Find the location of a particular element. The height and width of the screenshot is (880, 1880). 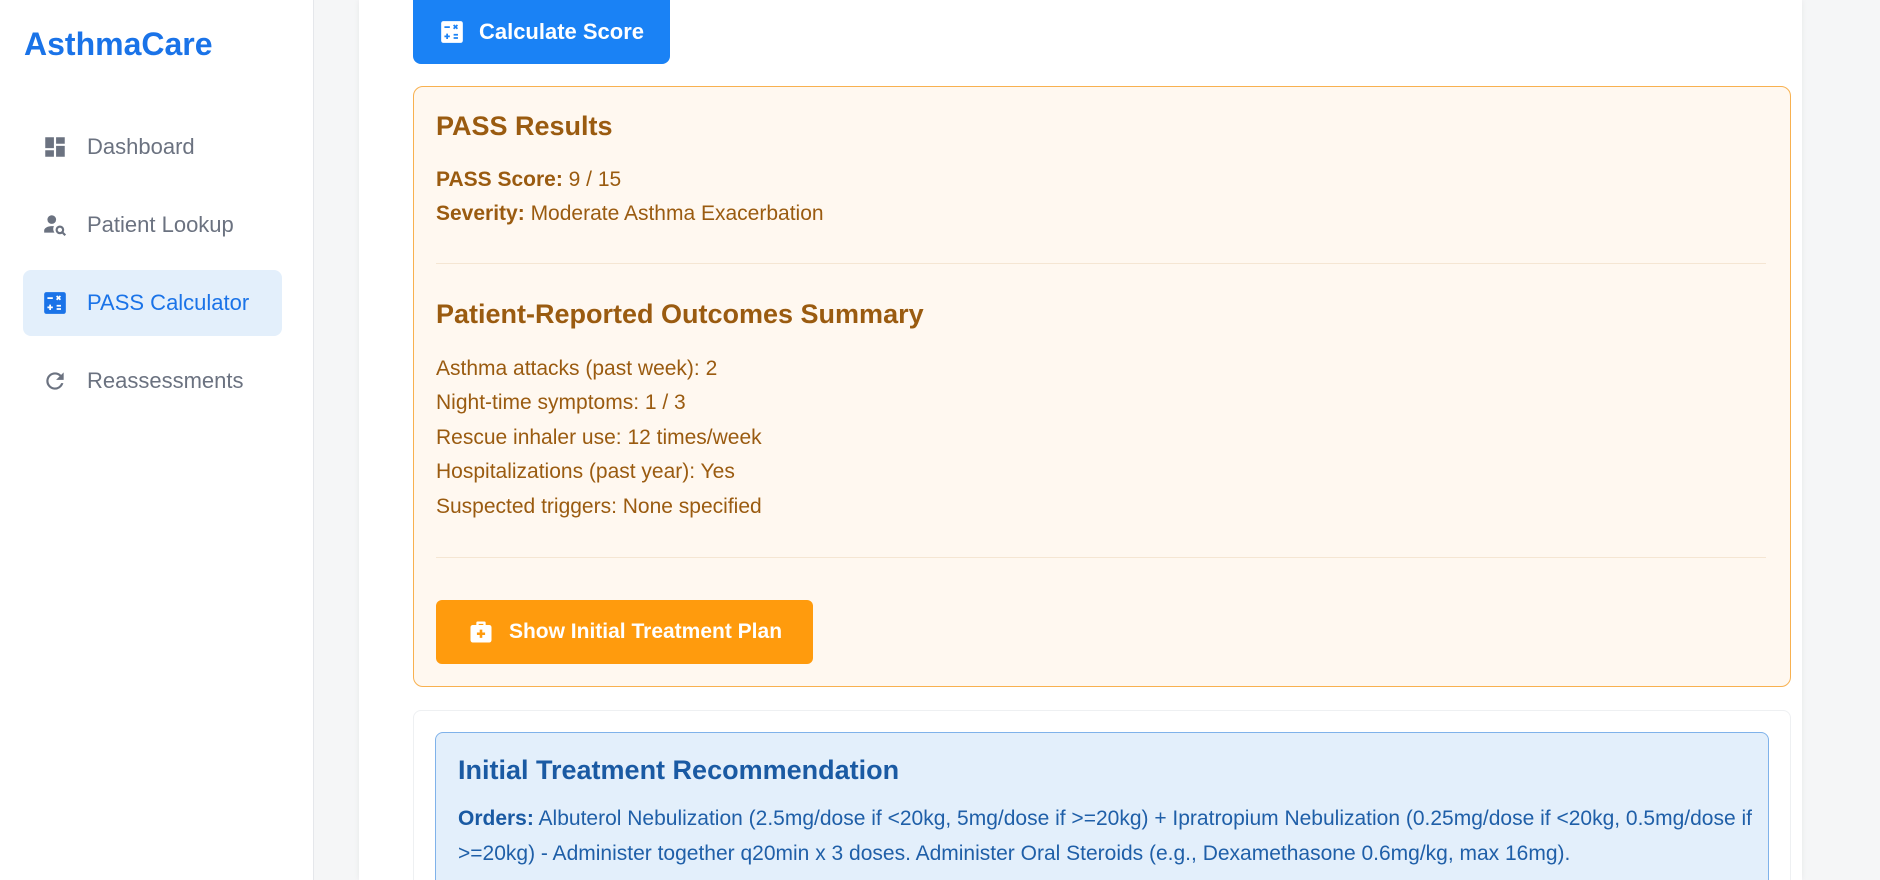

show-treatment-plan-button: Show Initial Treatment Plan is located at coordinates (624, 632).